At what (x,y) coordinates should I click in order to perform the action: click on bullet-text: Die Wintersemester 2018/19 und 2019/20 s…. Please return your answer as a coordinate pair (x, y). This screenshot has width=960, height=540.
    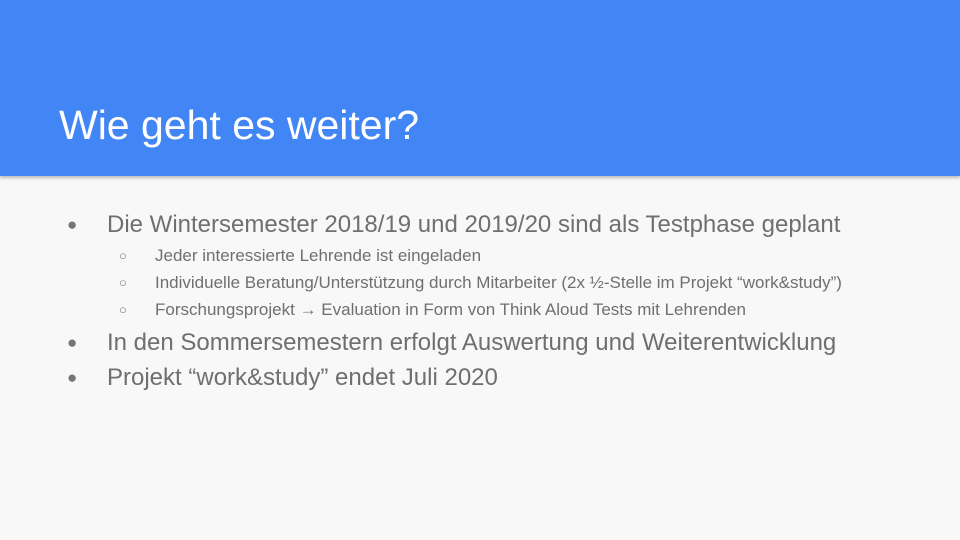
    Looking at the image, I should click on (474, 224).